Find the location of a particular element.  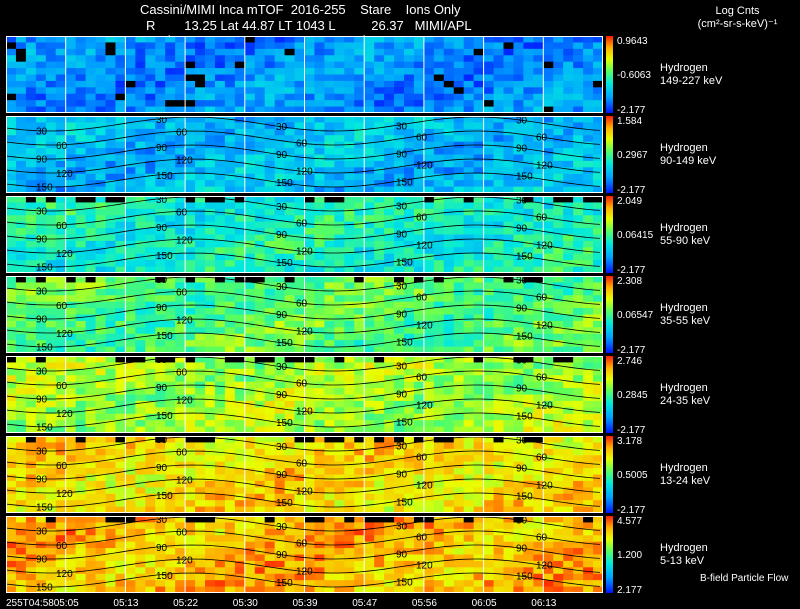

contour-label: 150 is located at coordinates (44, 508).